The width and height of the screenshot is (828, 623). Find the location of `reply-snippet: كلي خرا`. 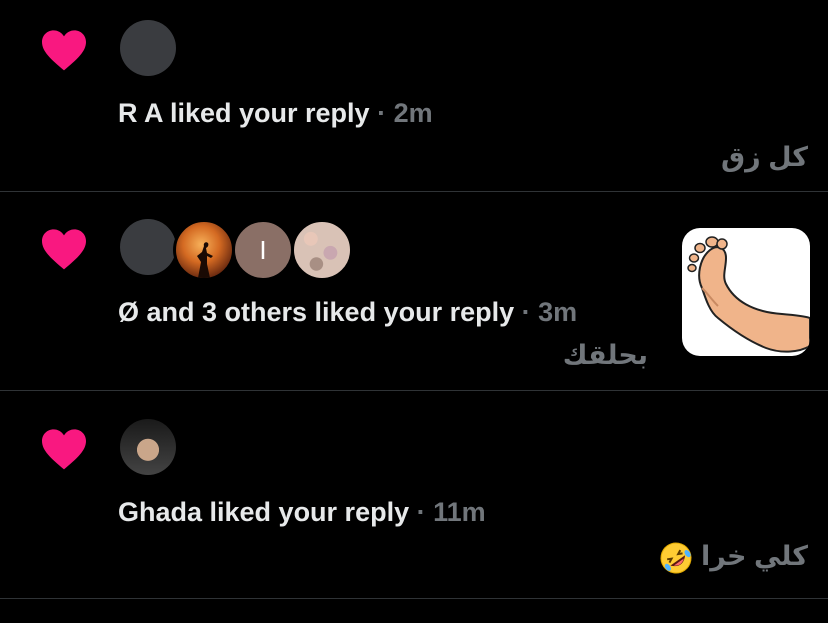

reply-snippet: كلي خرا is located at coordinates (733, 558).